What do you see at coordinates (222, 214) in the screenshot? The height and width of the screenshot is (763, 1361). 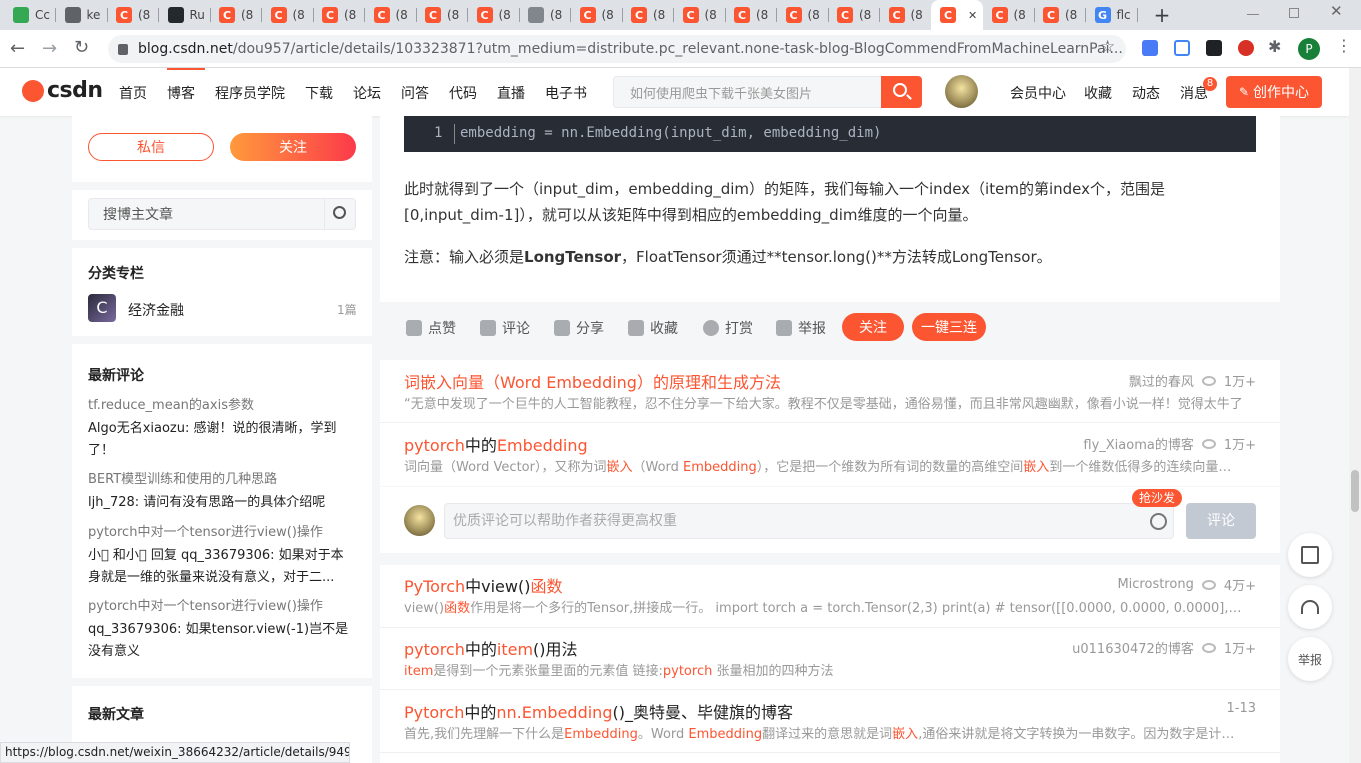 I see `blogger-search-input: 搜博主文章` at bounding box center [222, 214].